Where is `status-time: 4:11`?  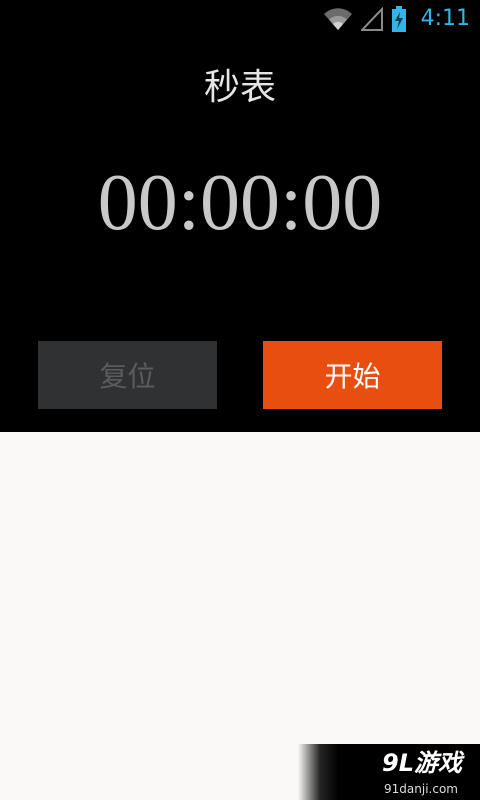 status-time: 4:11 is located at coordinates (445, 18).